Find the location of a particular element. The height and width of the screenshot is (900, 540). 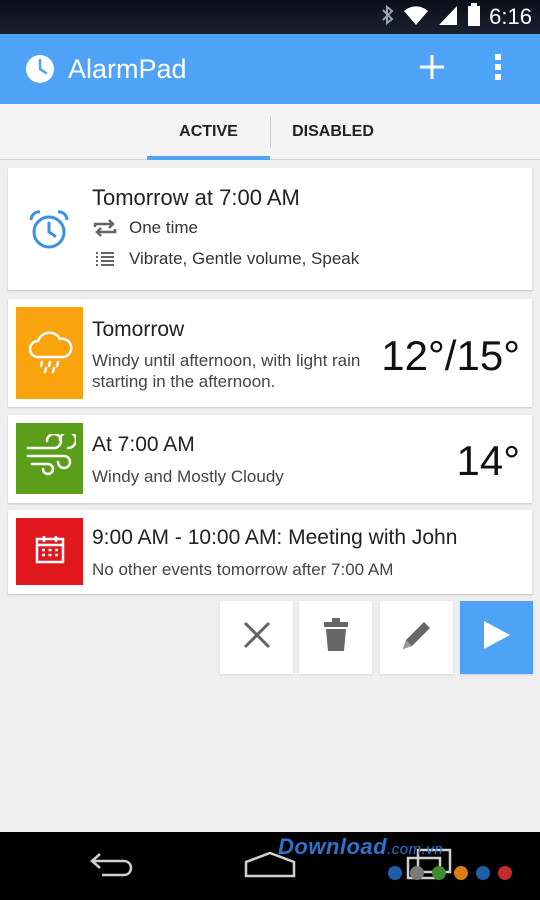

repeat-icon is located at coordinates (105, 228).